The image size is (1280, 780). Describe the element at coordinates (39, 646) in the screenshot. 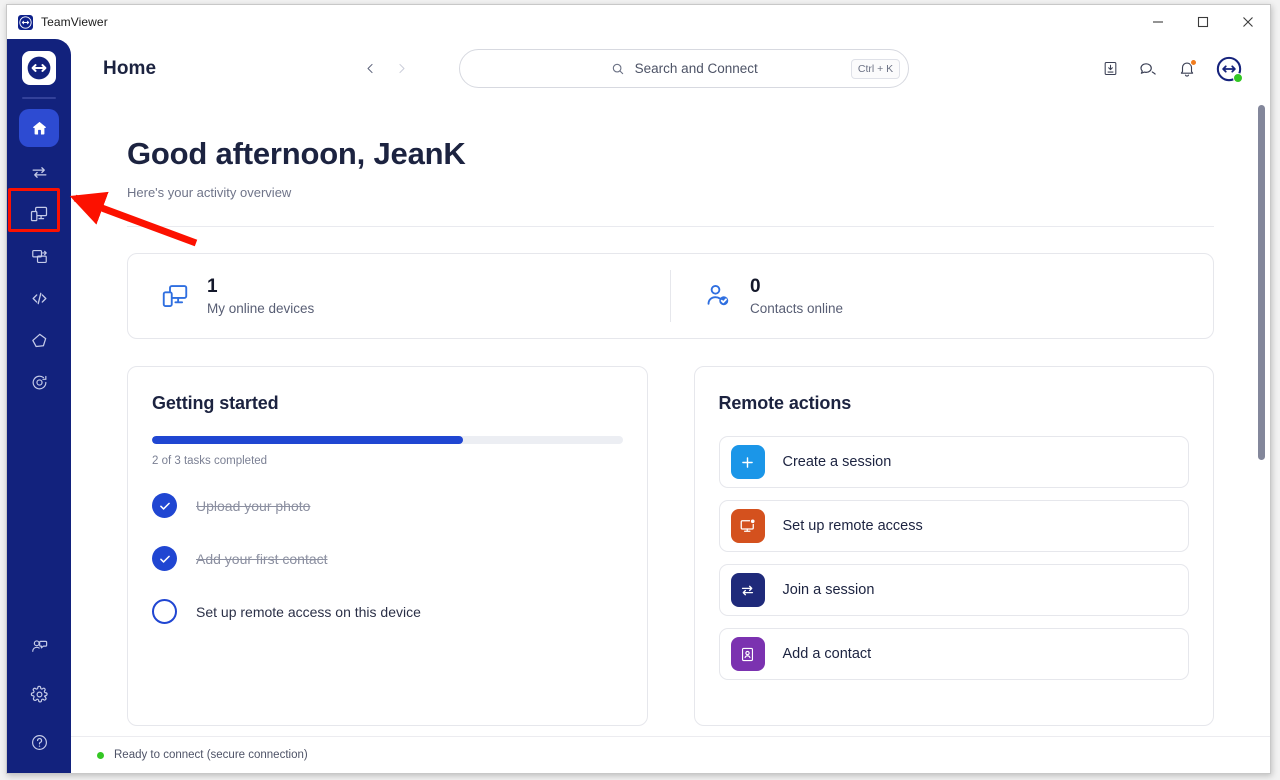

I see `sidebar-item-feedback` at that location.